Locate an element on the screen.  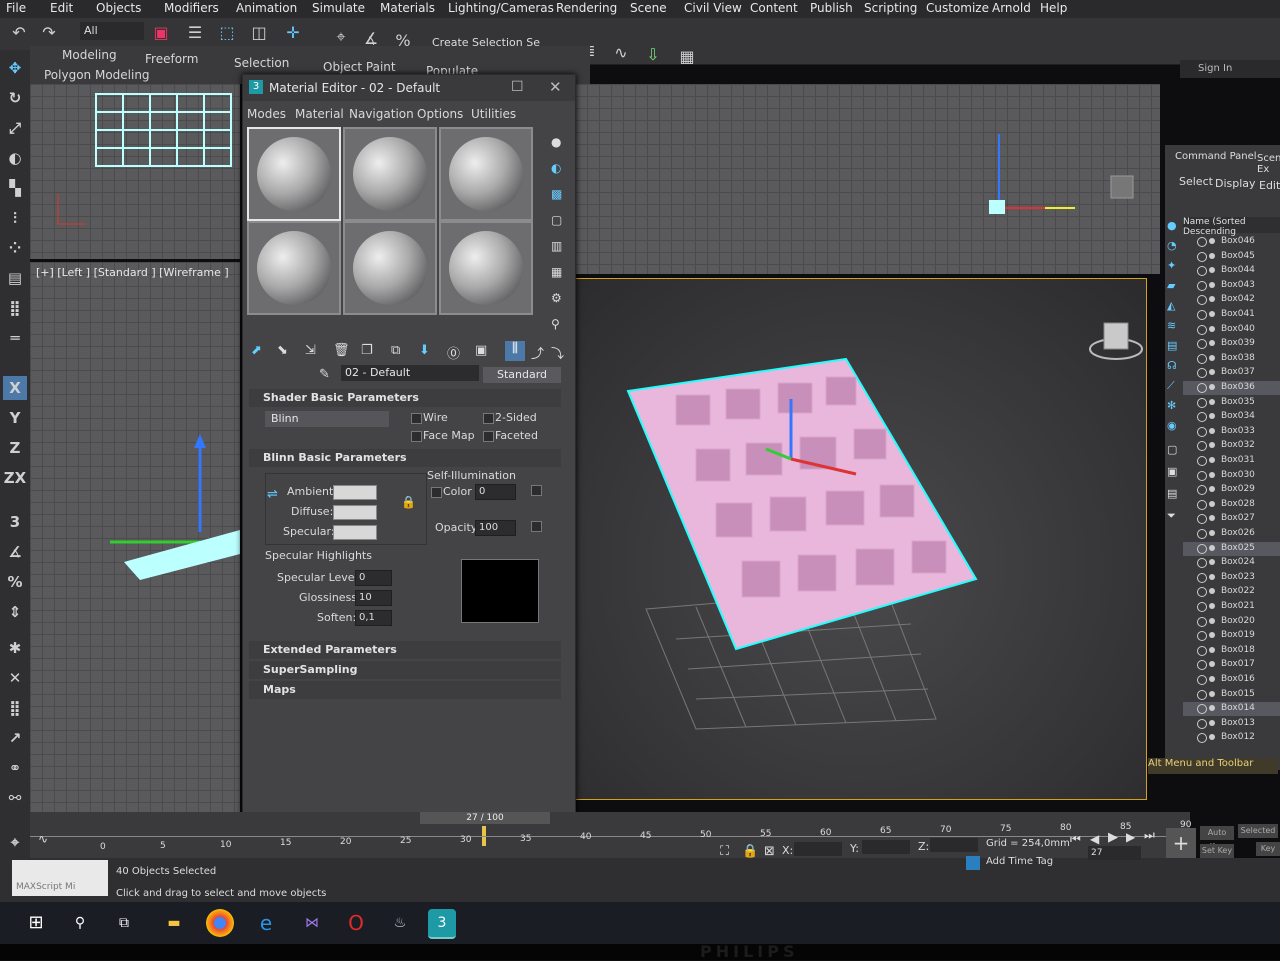
select-object-icon: ▣ is located at coordinates (161, 33).